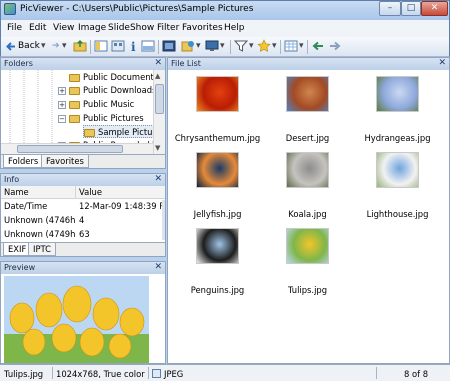 The height and width of the screenshot is (381, 450). What do you see at coordinates (133, 47) in the screenshot?
I see `info-icon: i` at bounding box center [133, 47].